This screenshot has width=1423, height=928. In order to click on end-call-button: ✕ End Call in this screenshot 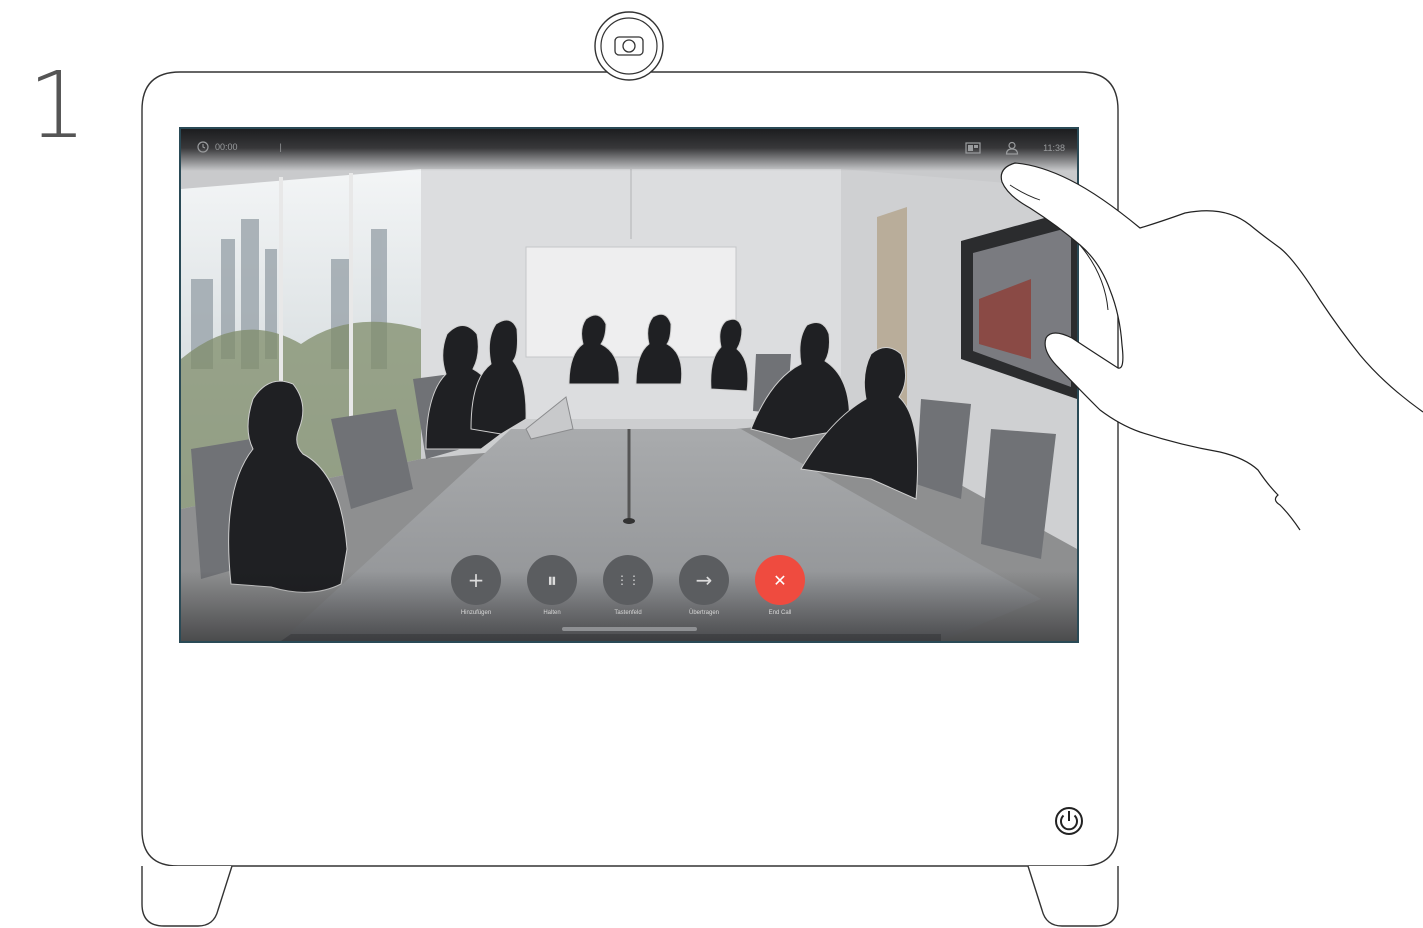, I will do `click(780, 585)`.